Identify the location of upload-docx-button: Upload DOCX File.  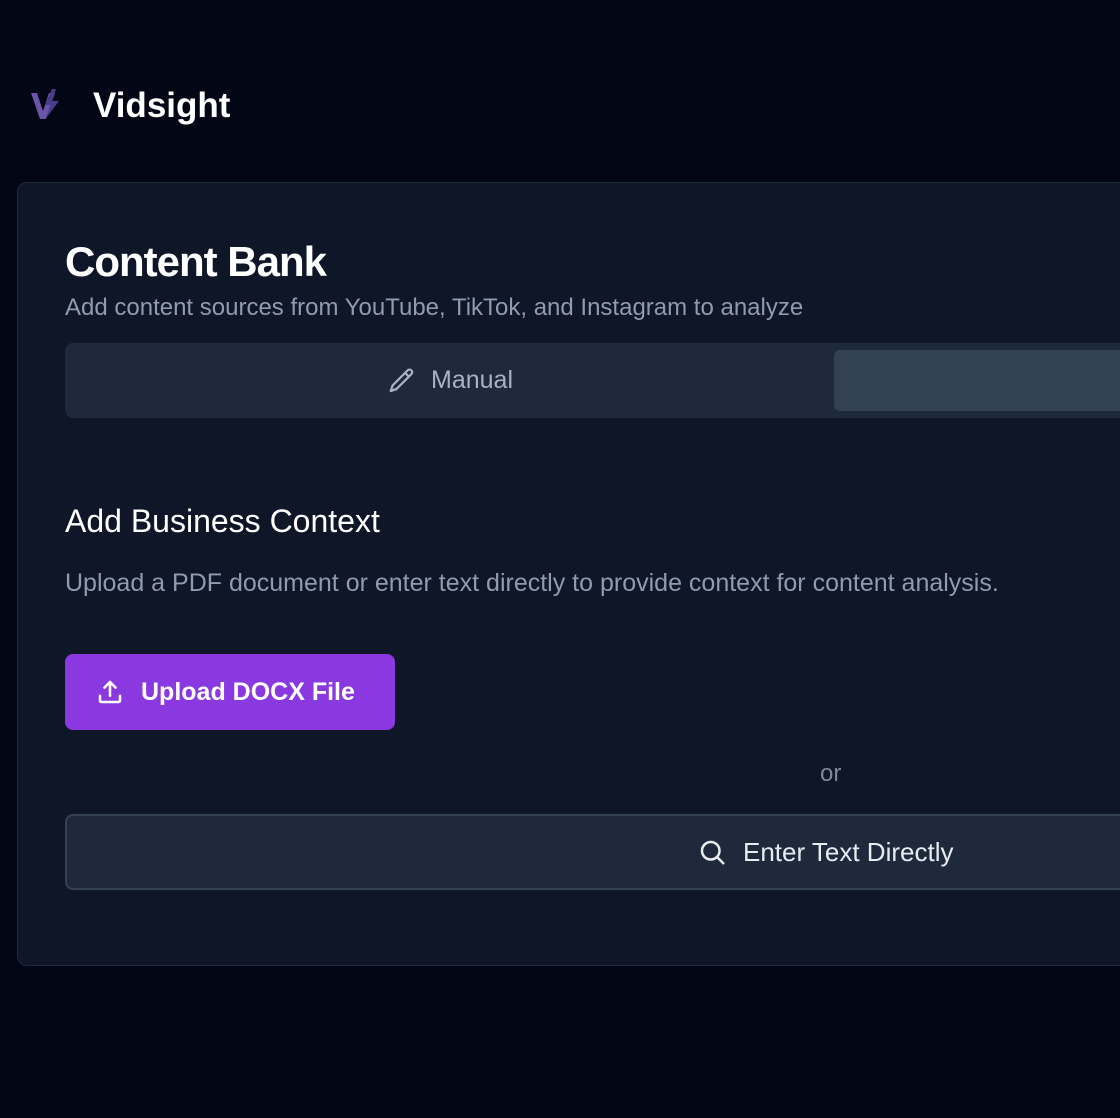
(230, 692).